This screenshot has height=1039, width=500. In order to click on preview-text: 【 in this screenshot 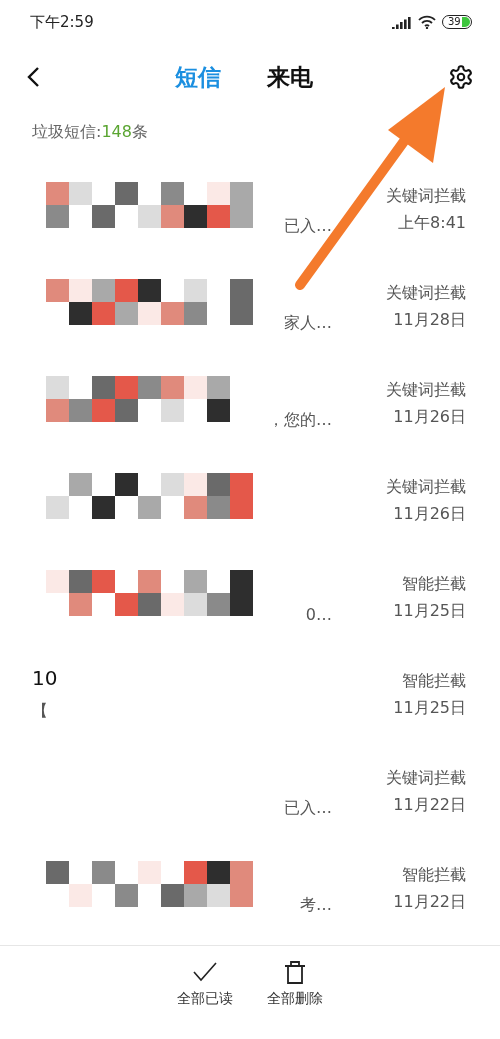, I will do `click(40, 711)`.